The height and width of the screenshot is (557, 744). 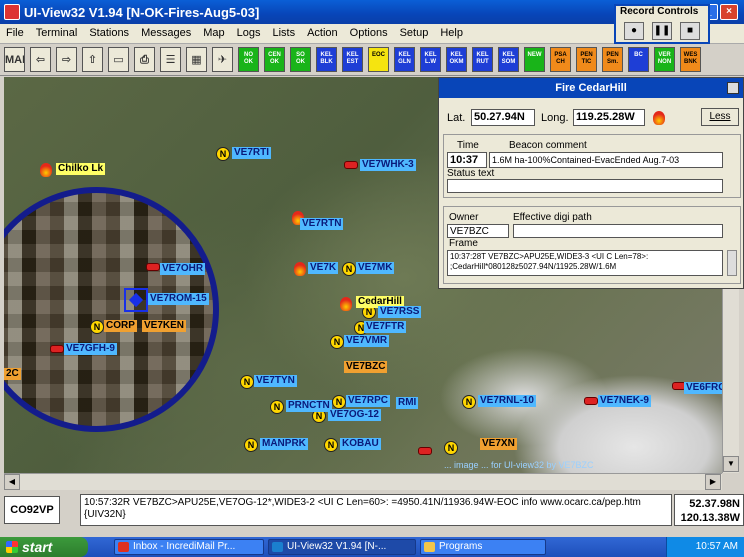 I want to click on start-button: start, so click(x=44, y=547).